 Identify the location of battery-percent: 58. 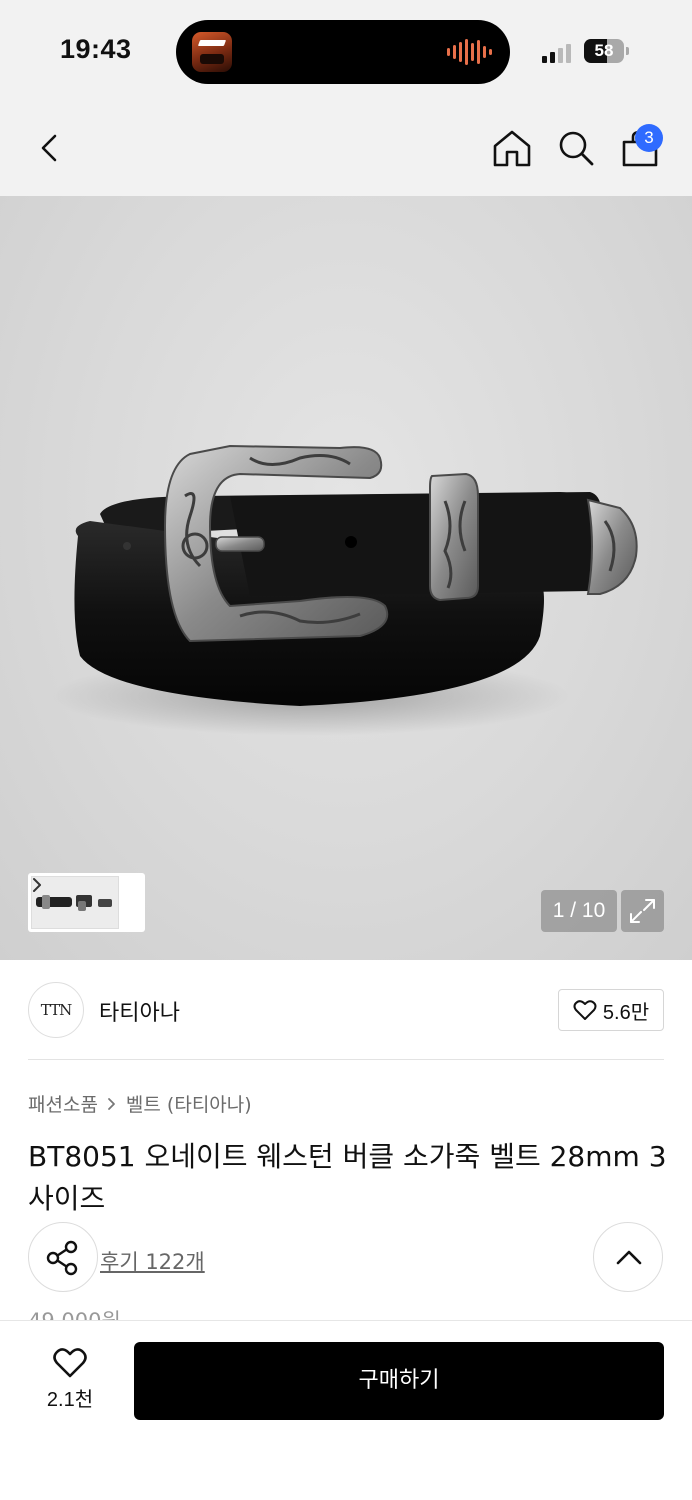
(604, 50).